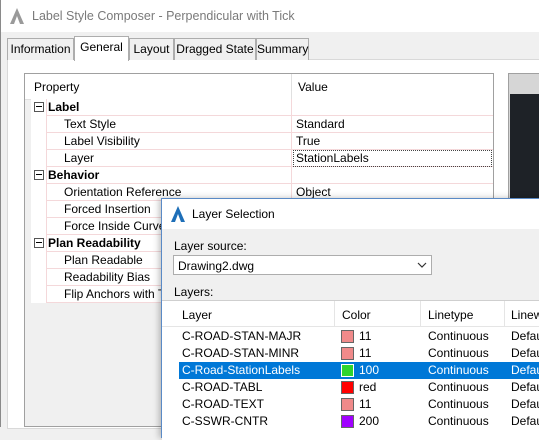 Image resolution: width=539 pixels, height=440 pixels. What do you see at coordinates (450, 315) in the screenshot?
I see `linetype-column-header: Linetype` at bounding box center [450, 315].